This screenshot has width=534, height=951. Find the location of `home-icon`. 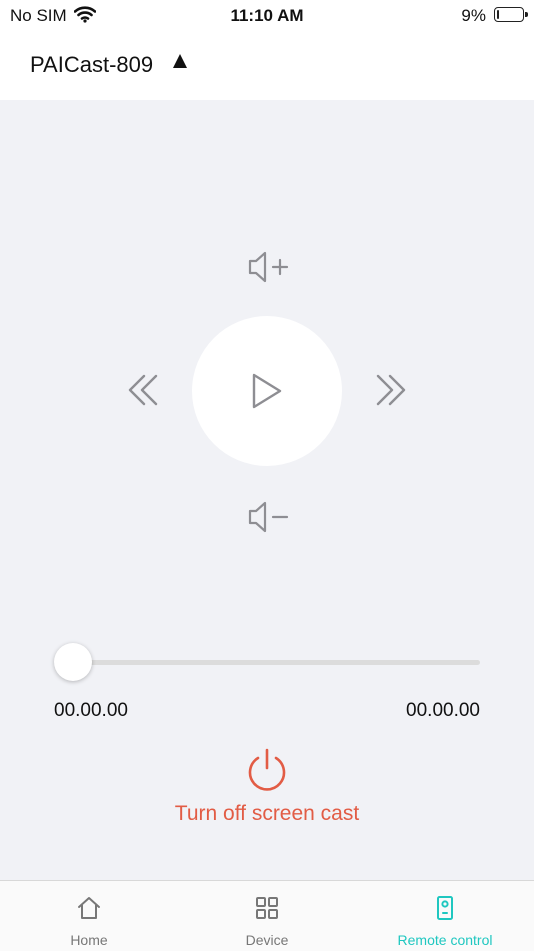

home-icon is located at coordinates (89, 908).